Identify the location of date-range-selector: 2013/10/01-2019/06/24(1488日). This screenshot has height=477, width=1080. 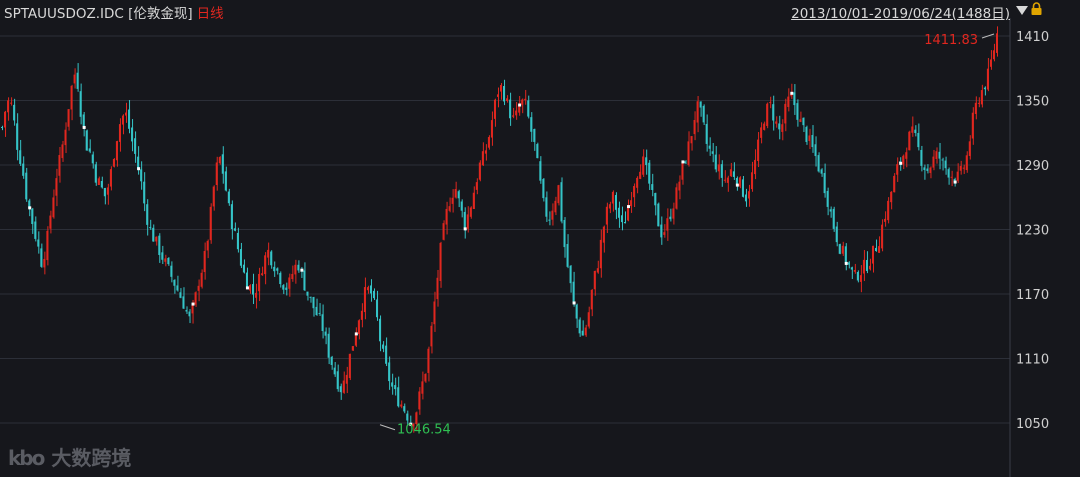
(900, 12).